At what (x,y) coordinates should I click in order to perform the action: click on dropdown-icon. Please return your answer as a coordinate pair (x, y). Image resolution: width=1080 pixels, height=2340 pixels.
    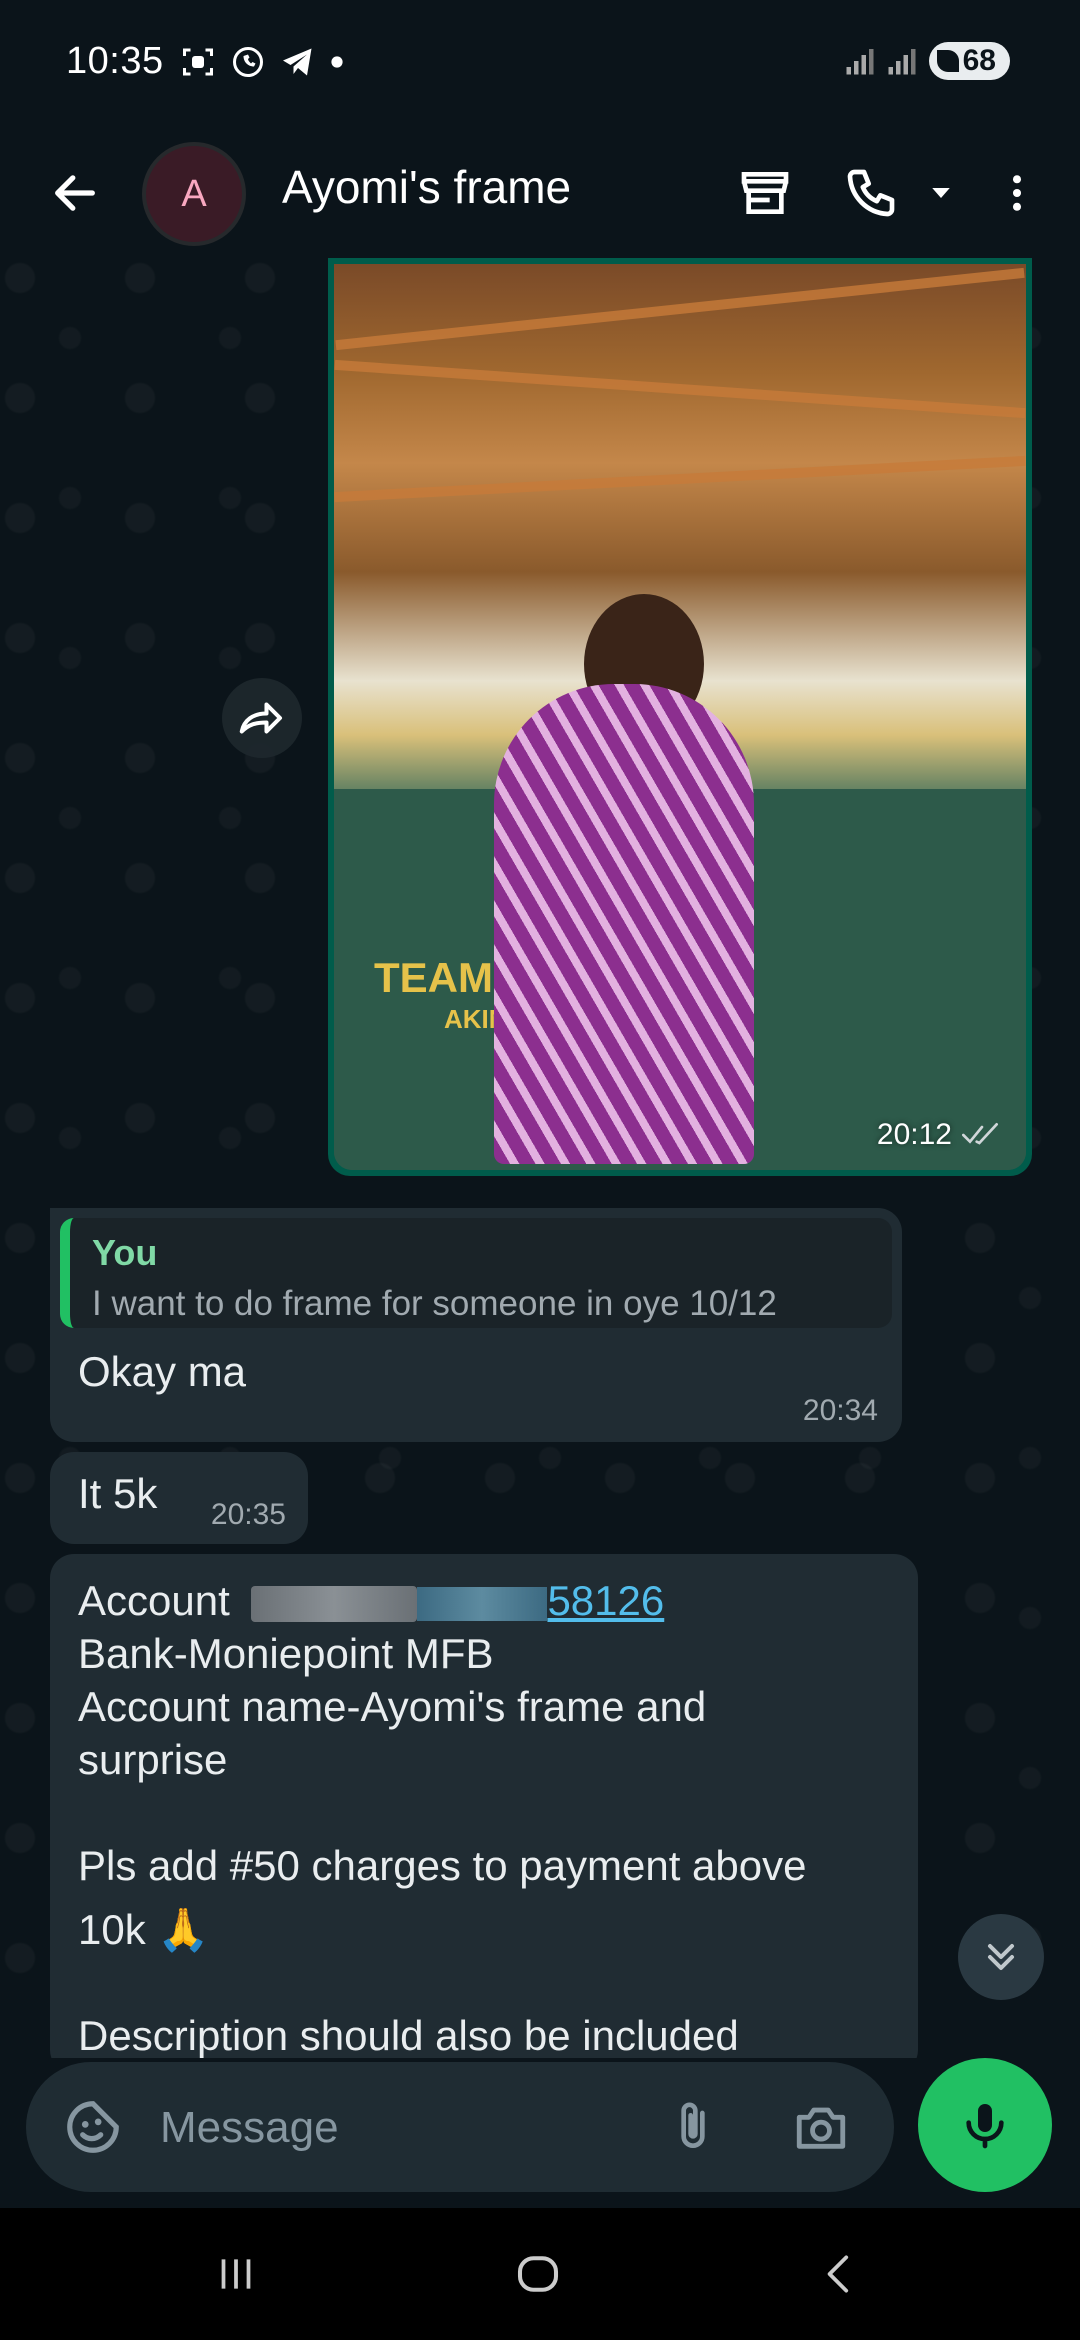
    Looking at the image, I should click on (941, 193).